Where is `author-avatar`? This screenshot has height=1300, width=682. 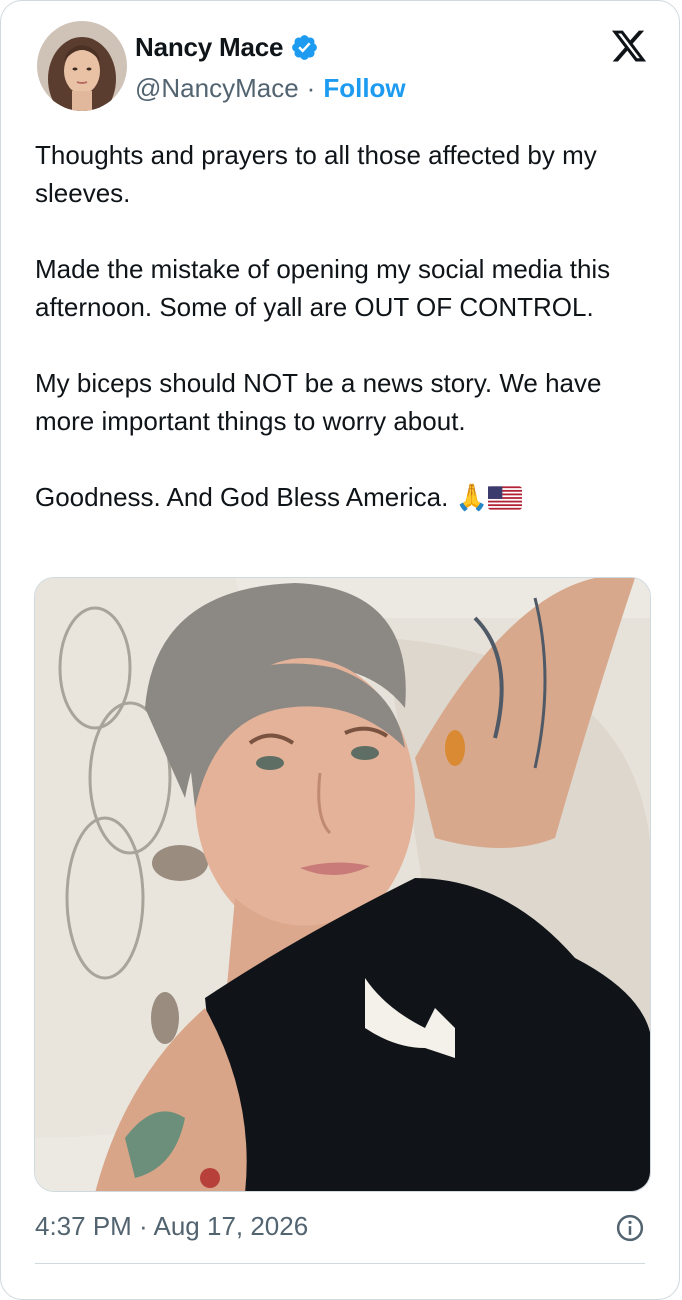
author-avatar is located at coordinates (82, 66).